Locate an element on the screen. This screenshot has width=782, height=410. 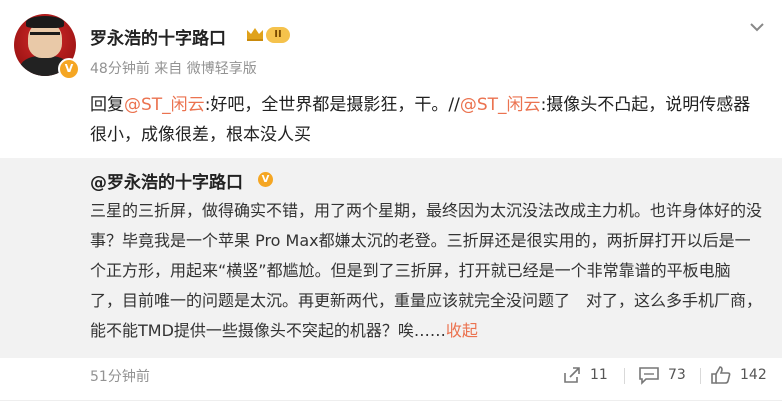
reply-content: :好吧，全世界都是摄影狂，干。// is located at coordinates (332, 105).